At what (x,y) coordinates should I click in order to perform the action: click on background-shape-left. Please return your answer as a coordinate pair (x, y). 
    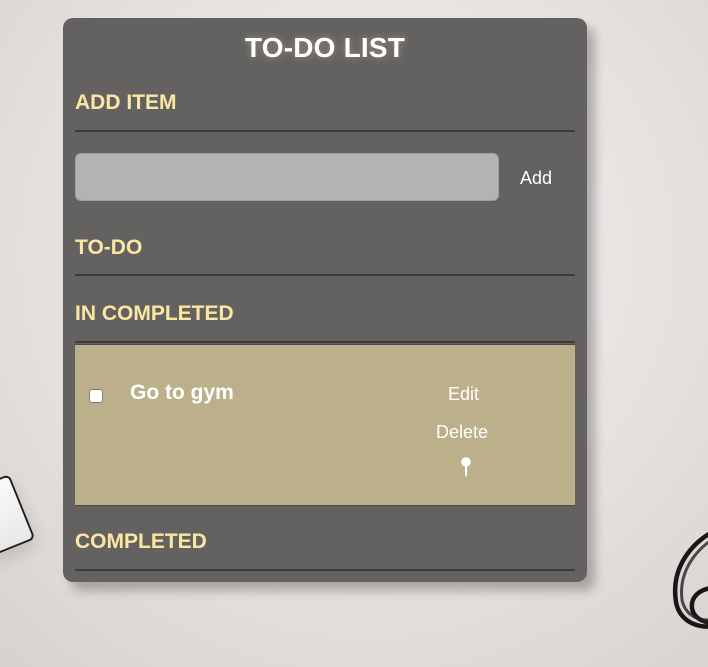
    Looking at the image, I should click on (18, 515).